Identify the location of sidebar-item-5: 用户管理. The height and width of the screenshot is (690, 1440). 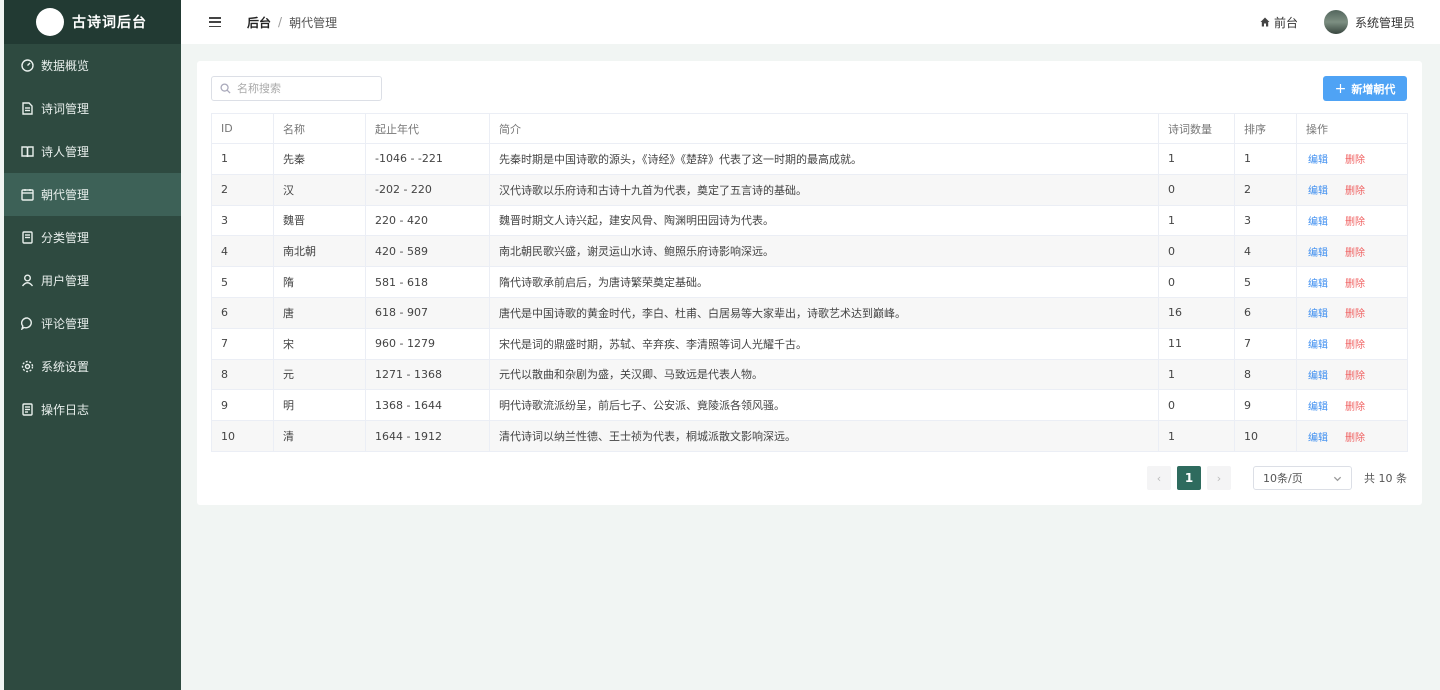
(92, 280).